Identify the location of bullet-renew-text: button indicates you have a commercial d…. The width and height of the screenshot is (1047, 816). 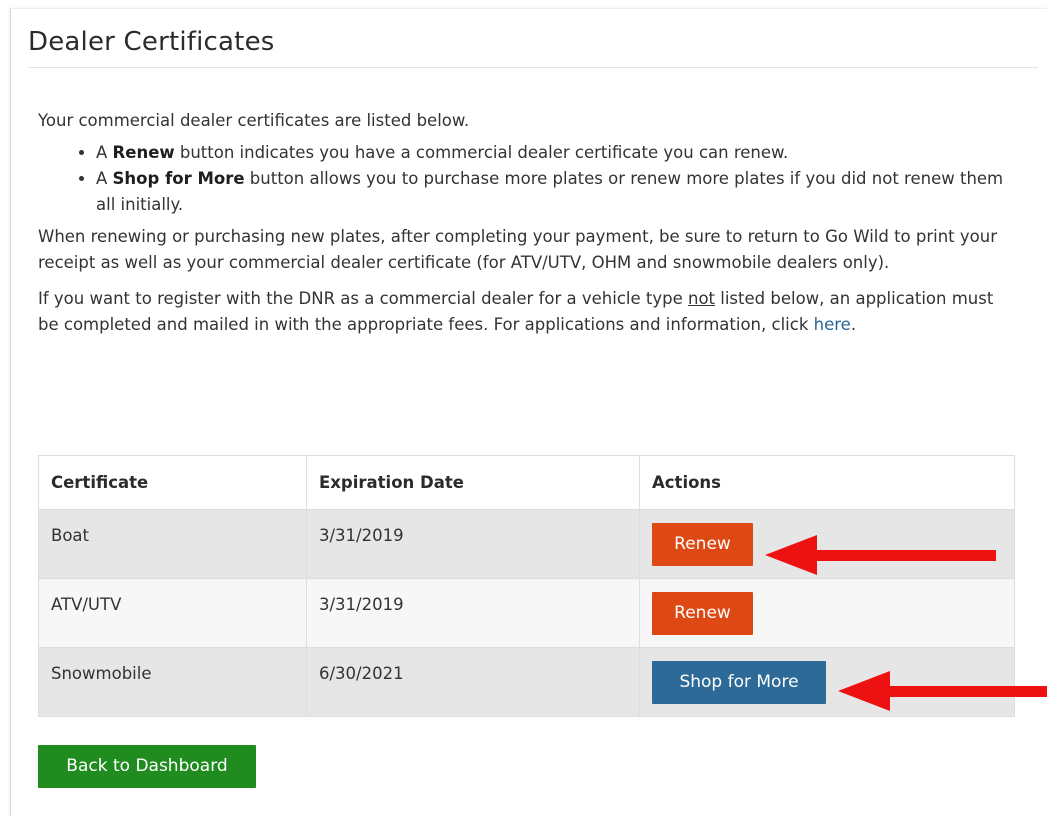
(481, 152).